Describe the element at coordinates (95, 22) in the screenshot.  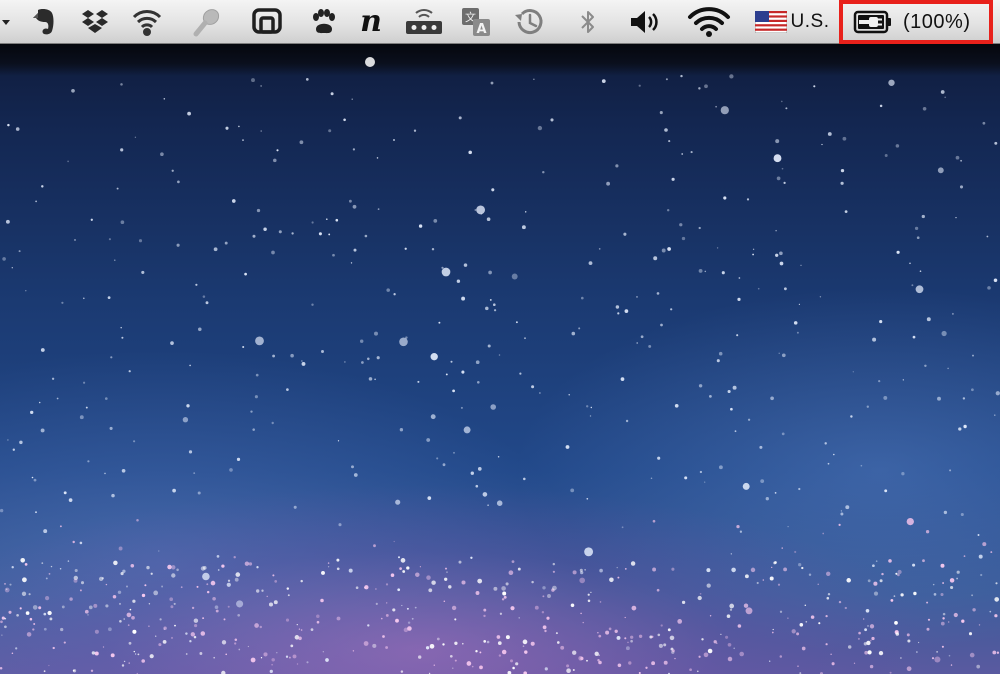
I see `dropbox-icon` at that location.